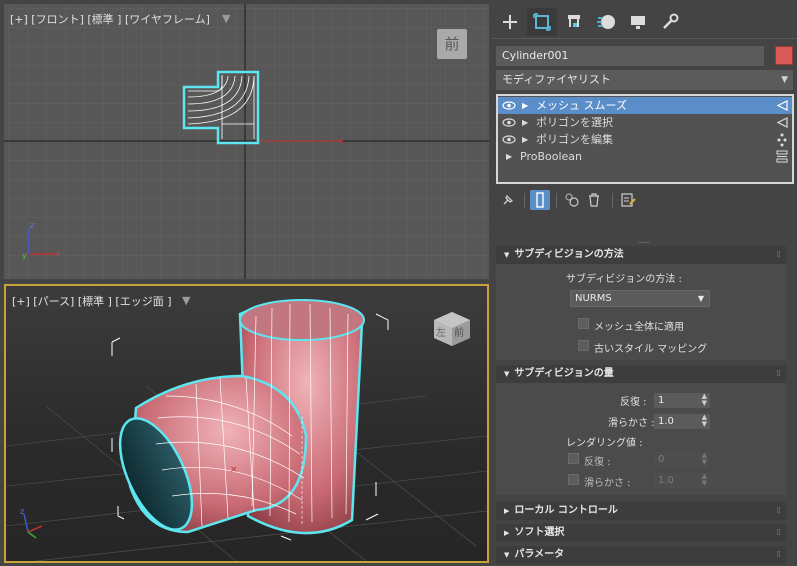 The width and height of the screenshot is (797, 566). What do you see at coordinates (638, 22) in the screenshot?
I see `display-icon` at bounding box center [638, 22].